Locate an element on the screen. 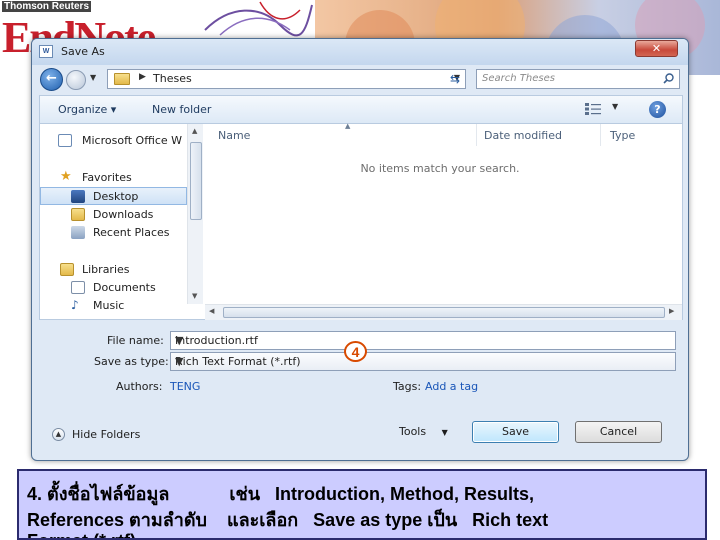  nav-item-recent-places: Recent Places is located at coordinates (113, 233).